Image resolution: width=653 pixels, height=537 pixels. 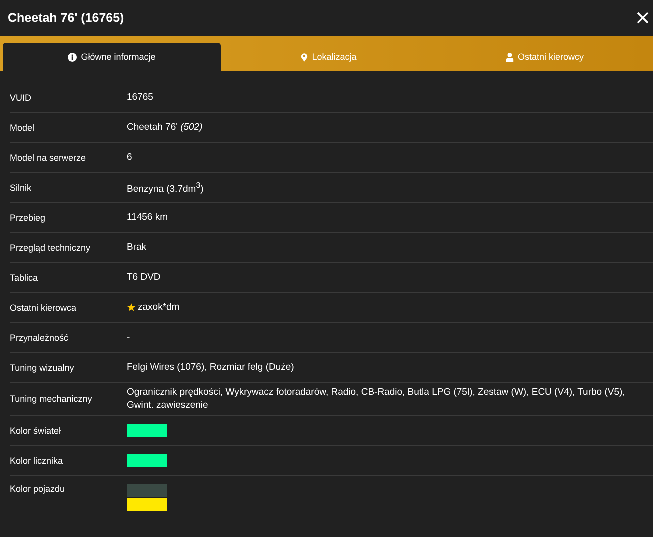 What do you see at coordinates (130, 157) in the screenshot?
I see `field-value: 6` at bounding box center [130, 157].